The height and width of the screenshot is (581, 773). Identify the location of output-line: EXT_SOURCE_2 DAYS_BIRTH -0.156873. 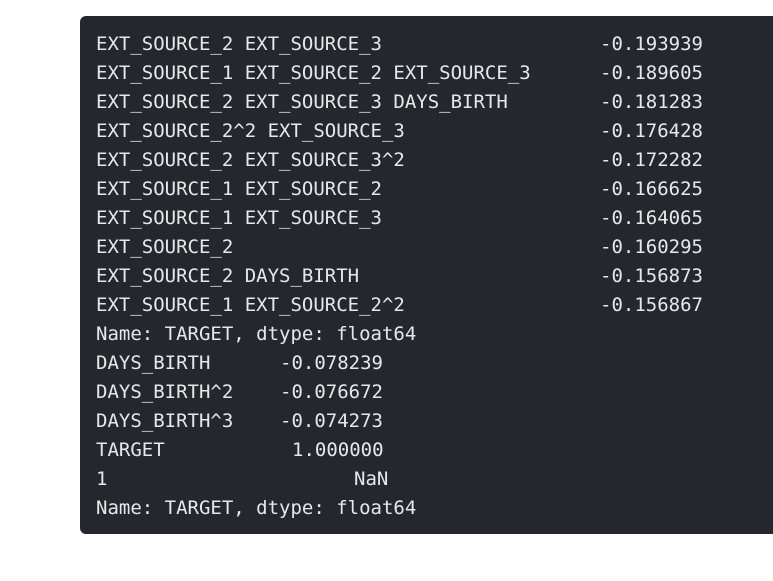
(434, 276).